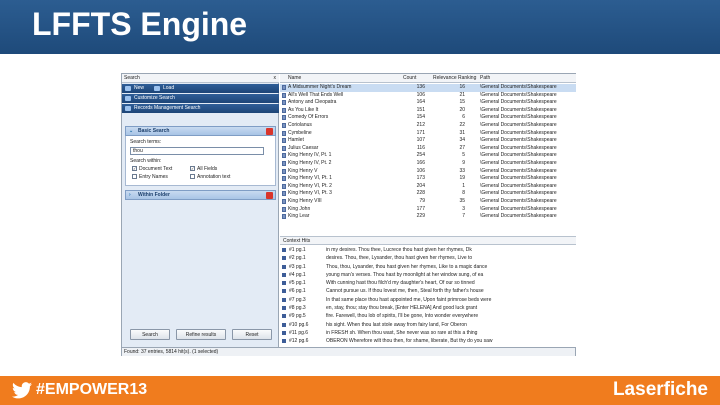 The width and height of the screenshot is (720, 405). What do you see at coordinates (154, 195) in the screenshot?
I see `within-folder-title: Within Folder` at bounding box center [154, 195].